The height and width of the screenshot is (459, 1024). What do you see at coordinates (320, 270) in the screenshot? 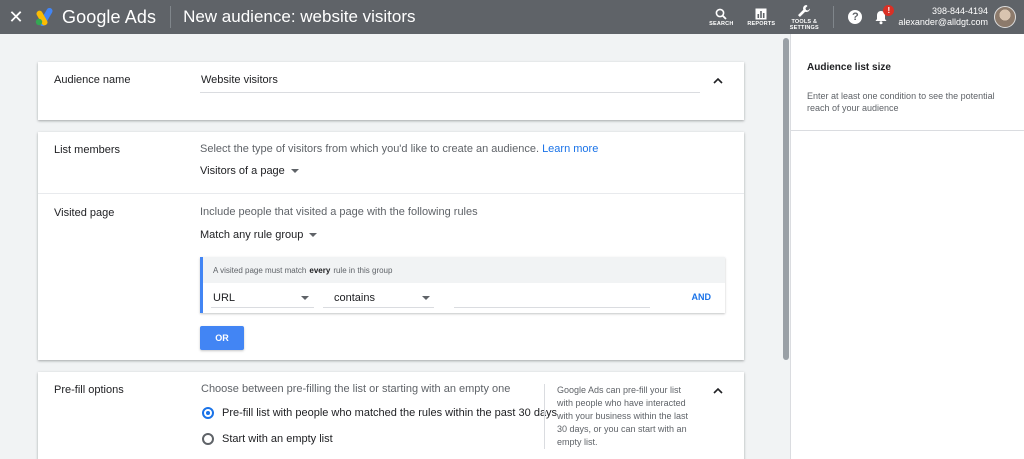
I see `rule-header-bold: every` at bounding box center [320, 270].